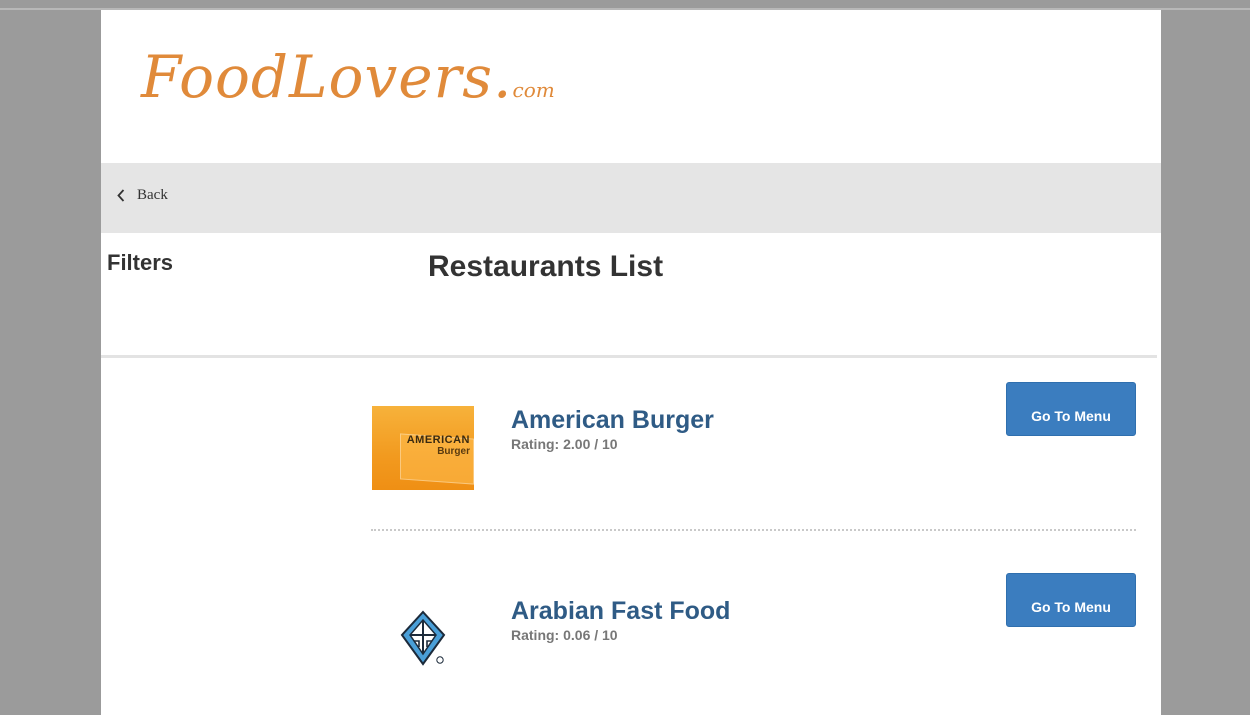 The image size is (1250, 715). What do you see at coordinates (753, 530) in the screenshot?
I see `restaurant-separator` at bounding box center [753, 530].